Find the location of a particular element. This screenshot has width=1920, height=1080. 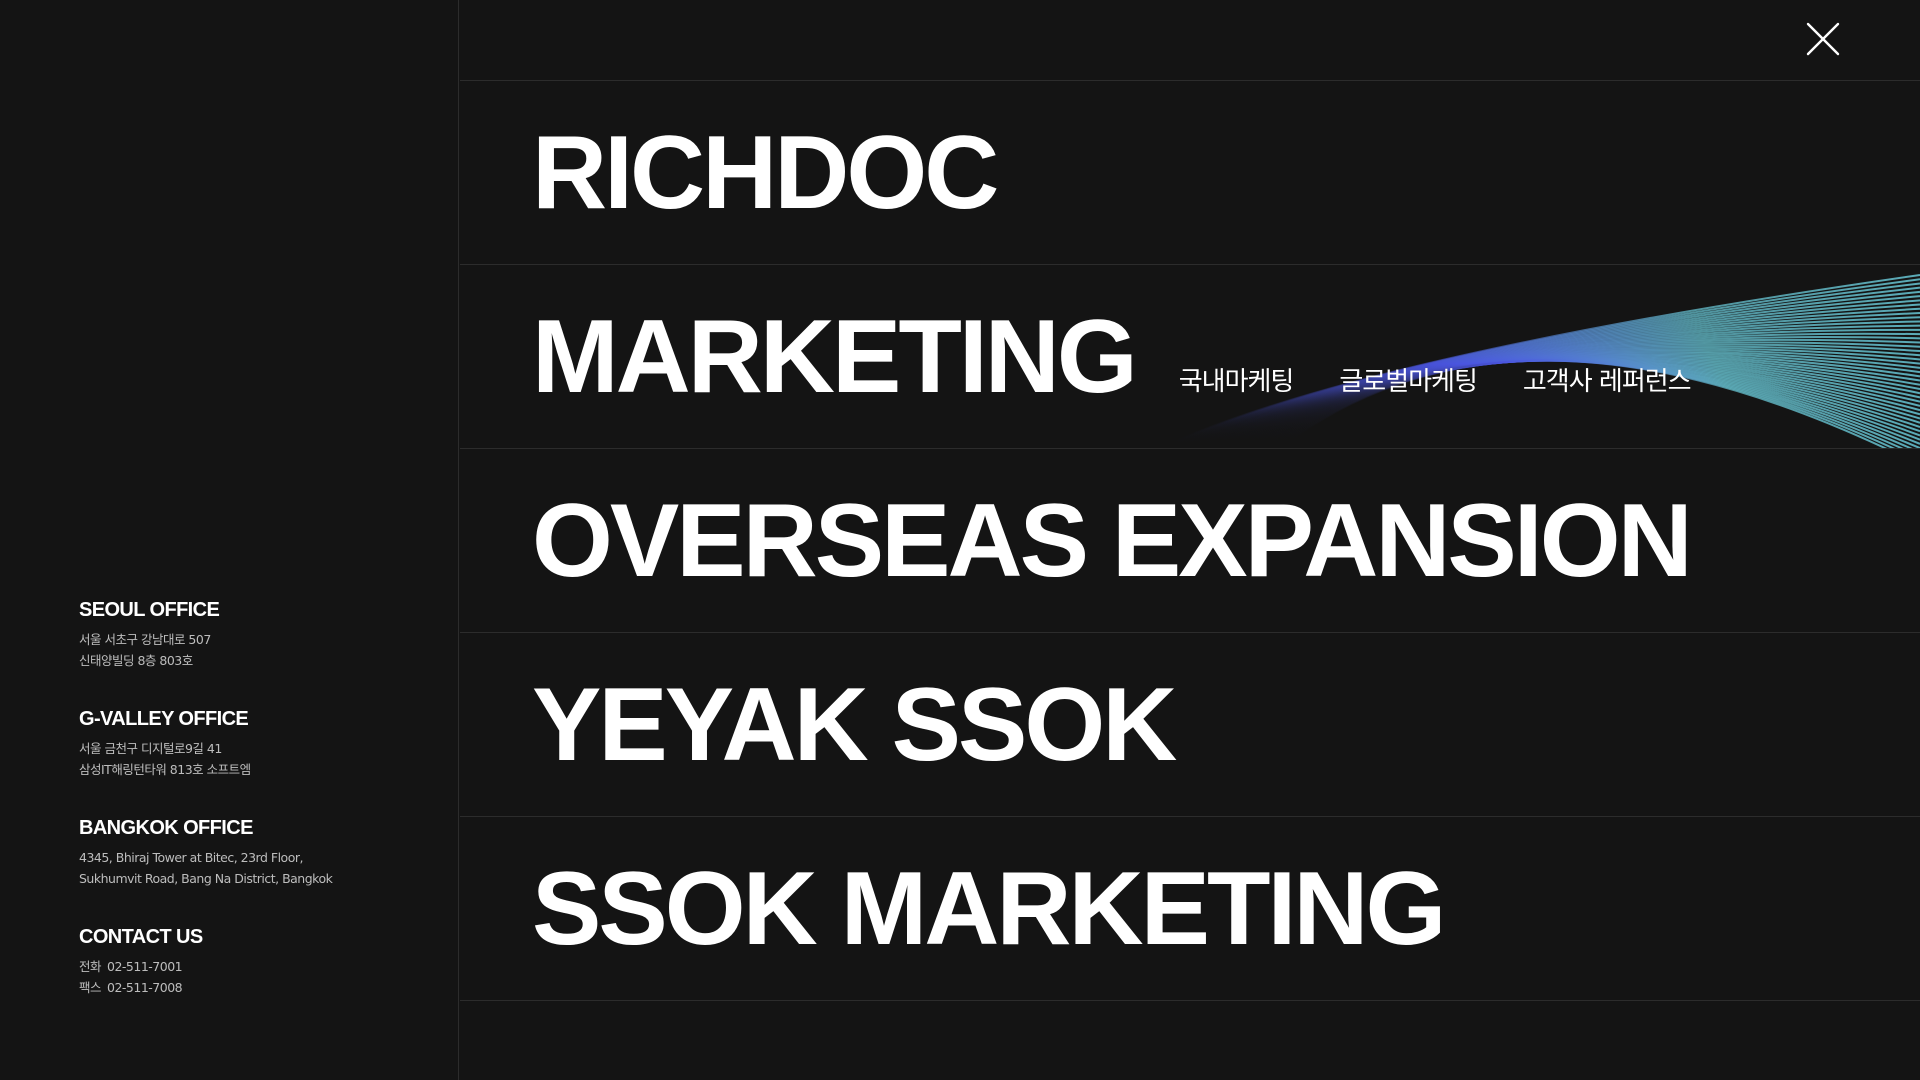

menu-item-label: OVERSEAS EXPANSION is located at coordinates (1112, 540).